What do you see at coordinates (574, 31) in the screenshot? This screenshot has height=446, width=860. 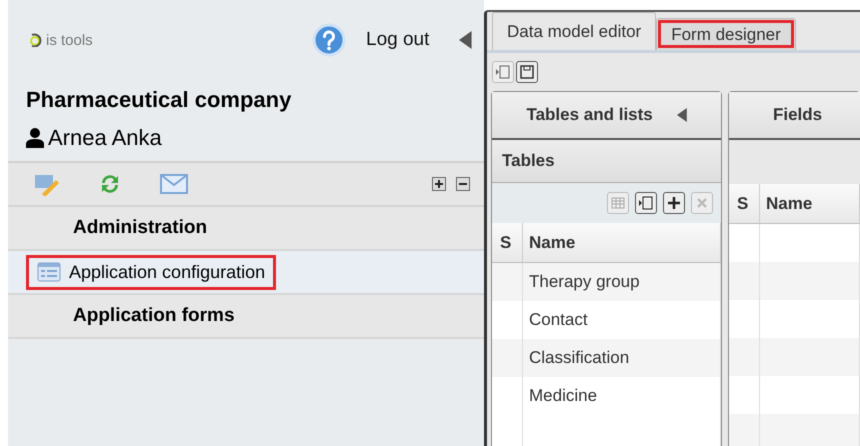 I see `tab: Data model editor` at bounding box center [574, 31].